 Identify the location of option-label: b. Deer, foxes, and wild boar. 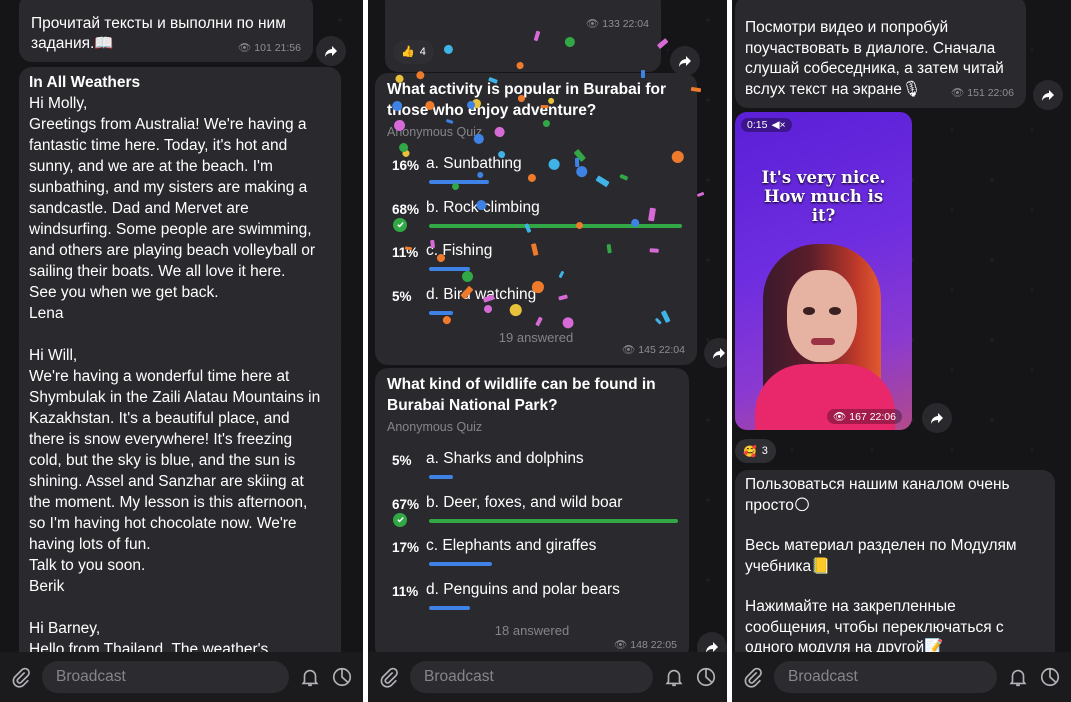
(524, 502).